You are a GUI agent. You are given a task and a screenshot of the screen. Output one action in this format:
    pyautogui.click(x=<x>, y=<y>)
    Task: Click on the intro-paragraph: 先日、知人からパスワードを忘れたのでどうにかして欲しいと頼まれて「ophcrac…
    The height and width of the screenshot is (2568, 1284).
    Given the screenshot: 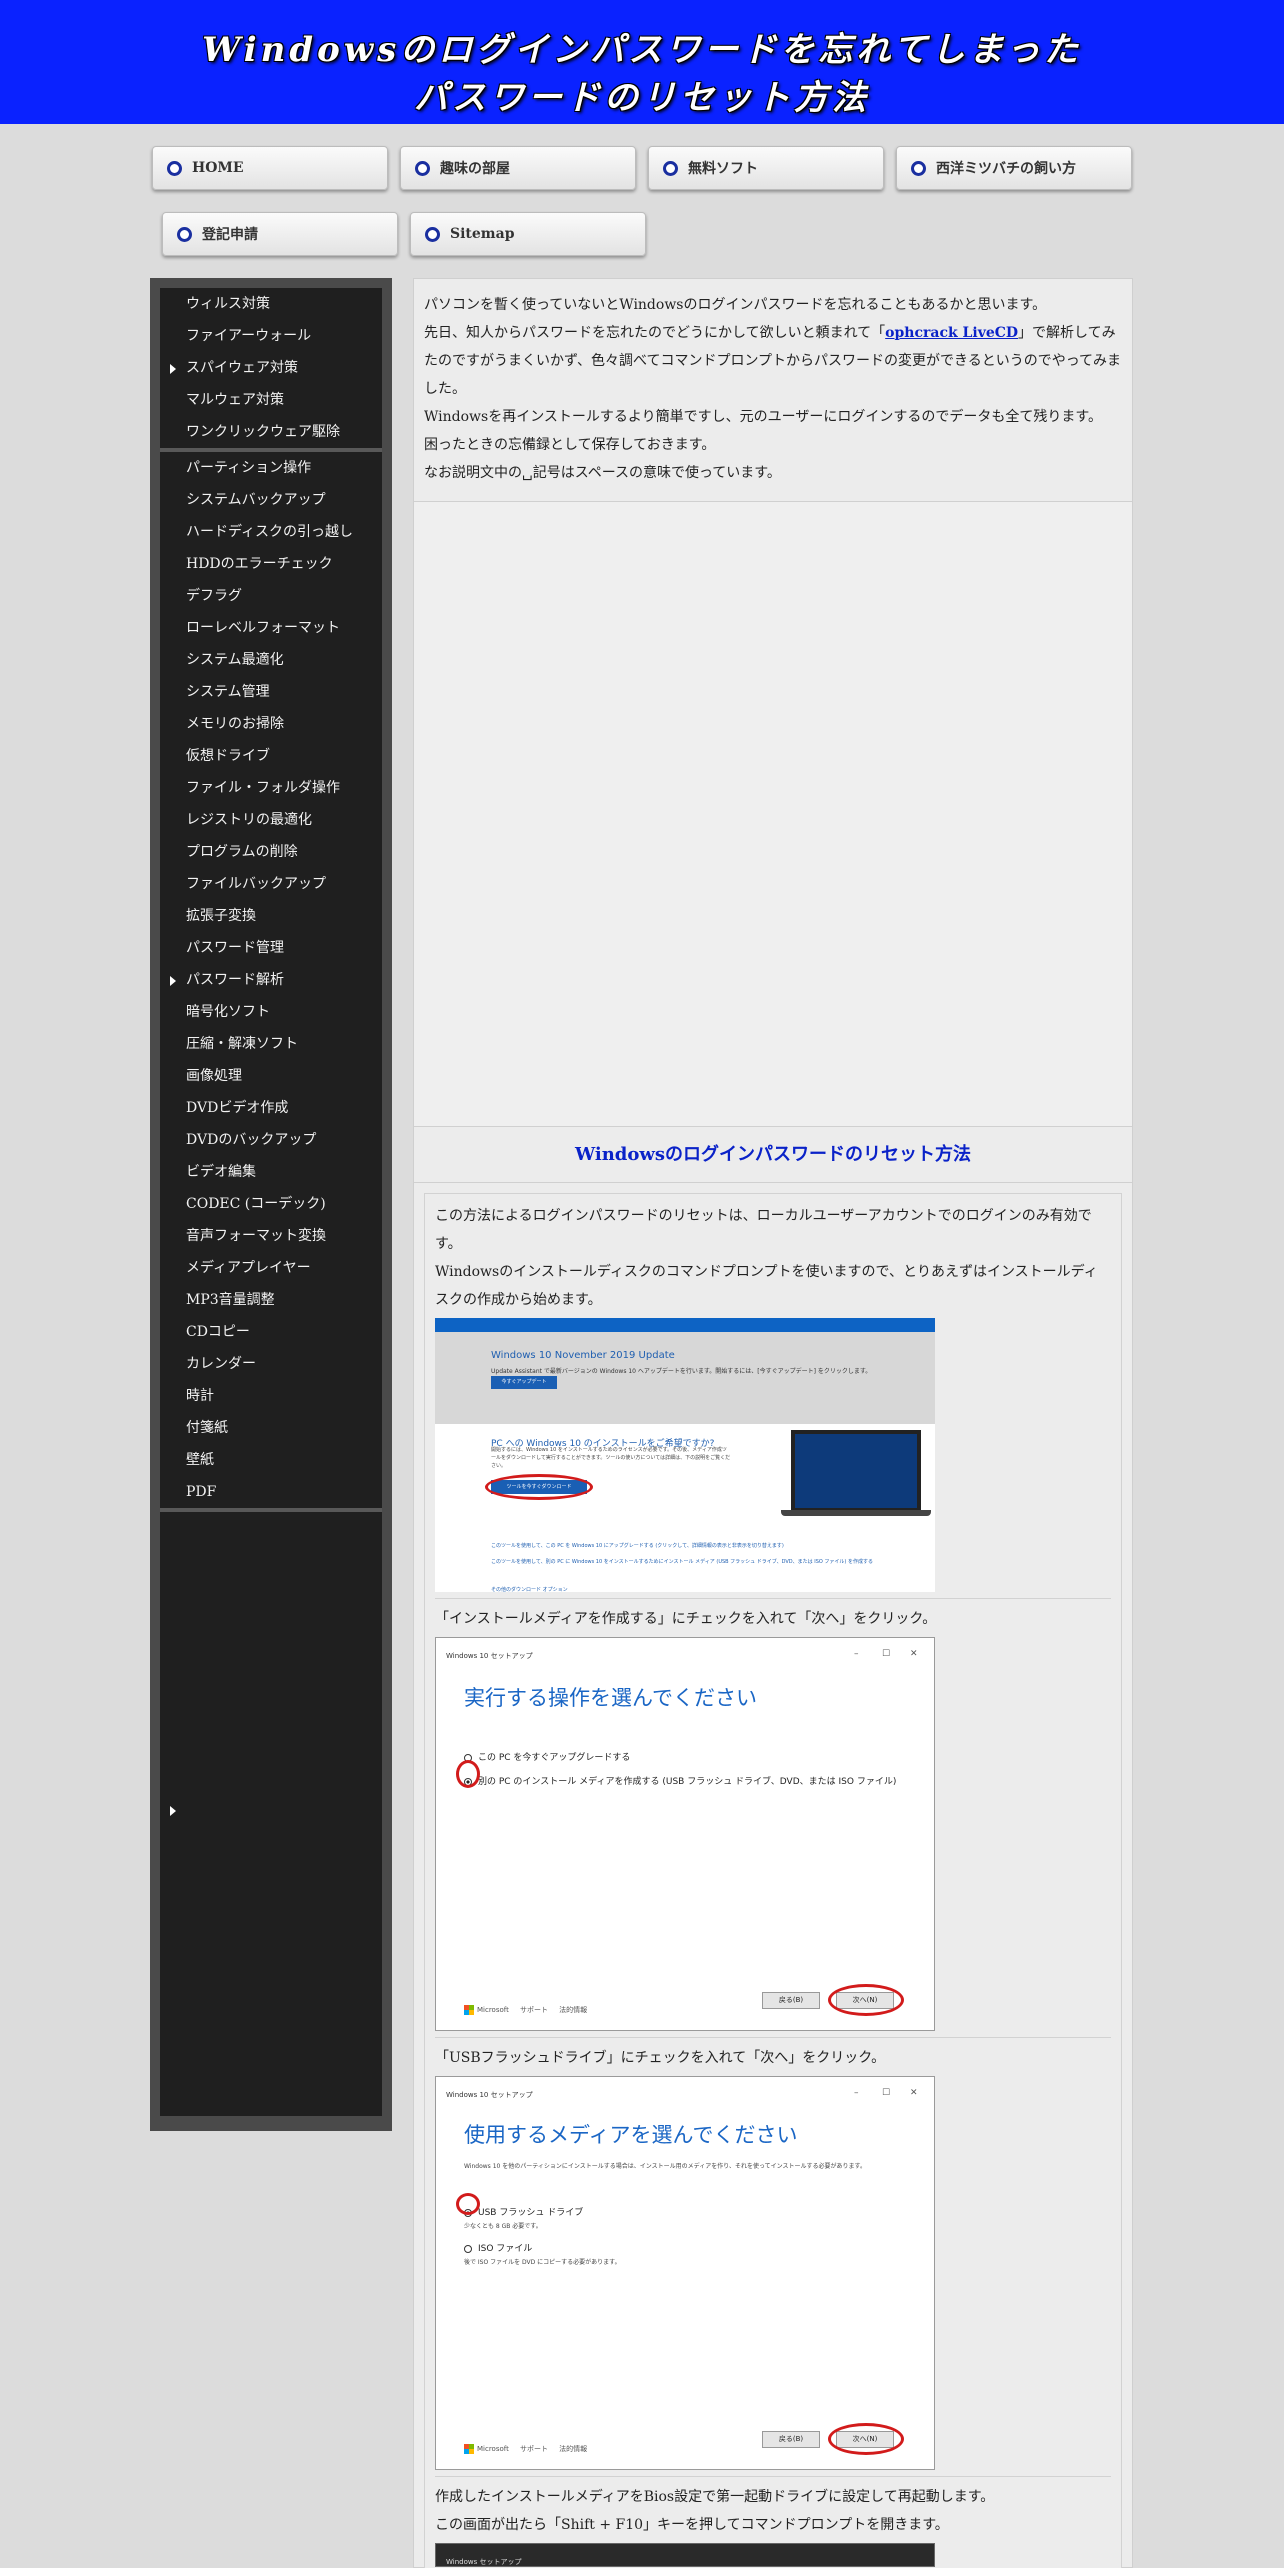 What is the action you would take?
    pyautogui.click(x=773, y=361)
    